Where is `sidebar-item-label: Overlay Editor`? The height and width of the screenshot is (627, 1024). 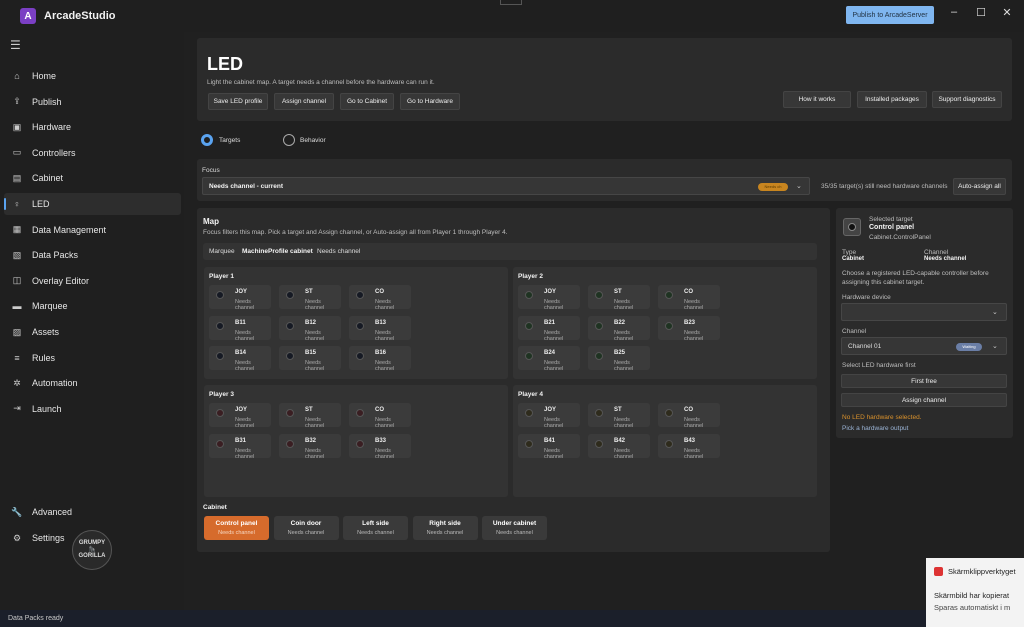
sidebar-item-label: Overlay Editor is located at coordinates (61, 280).